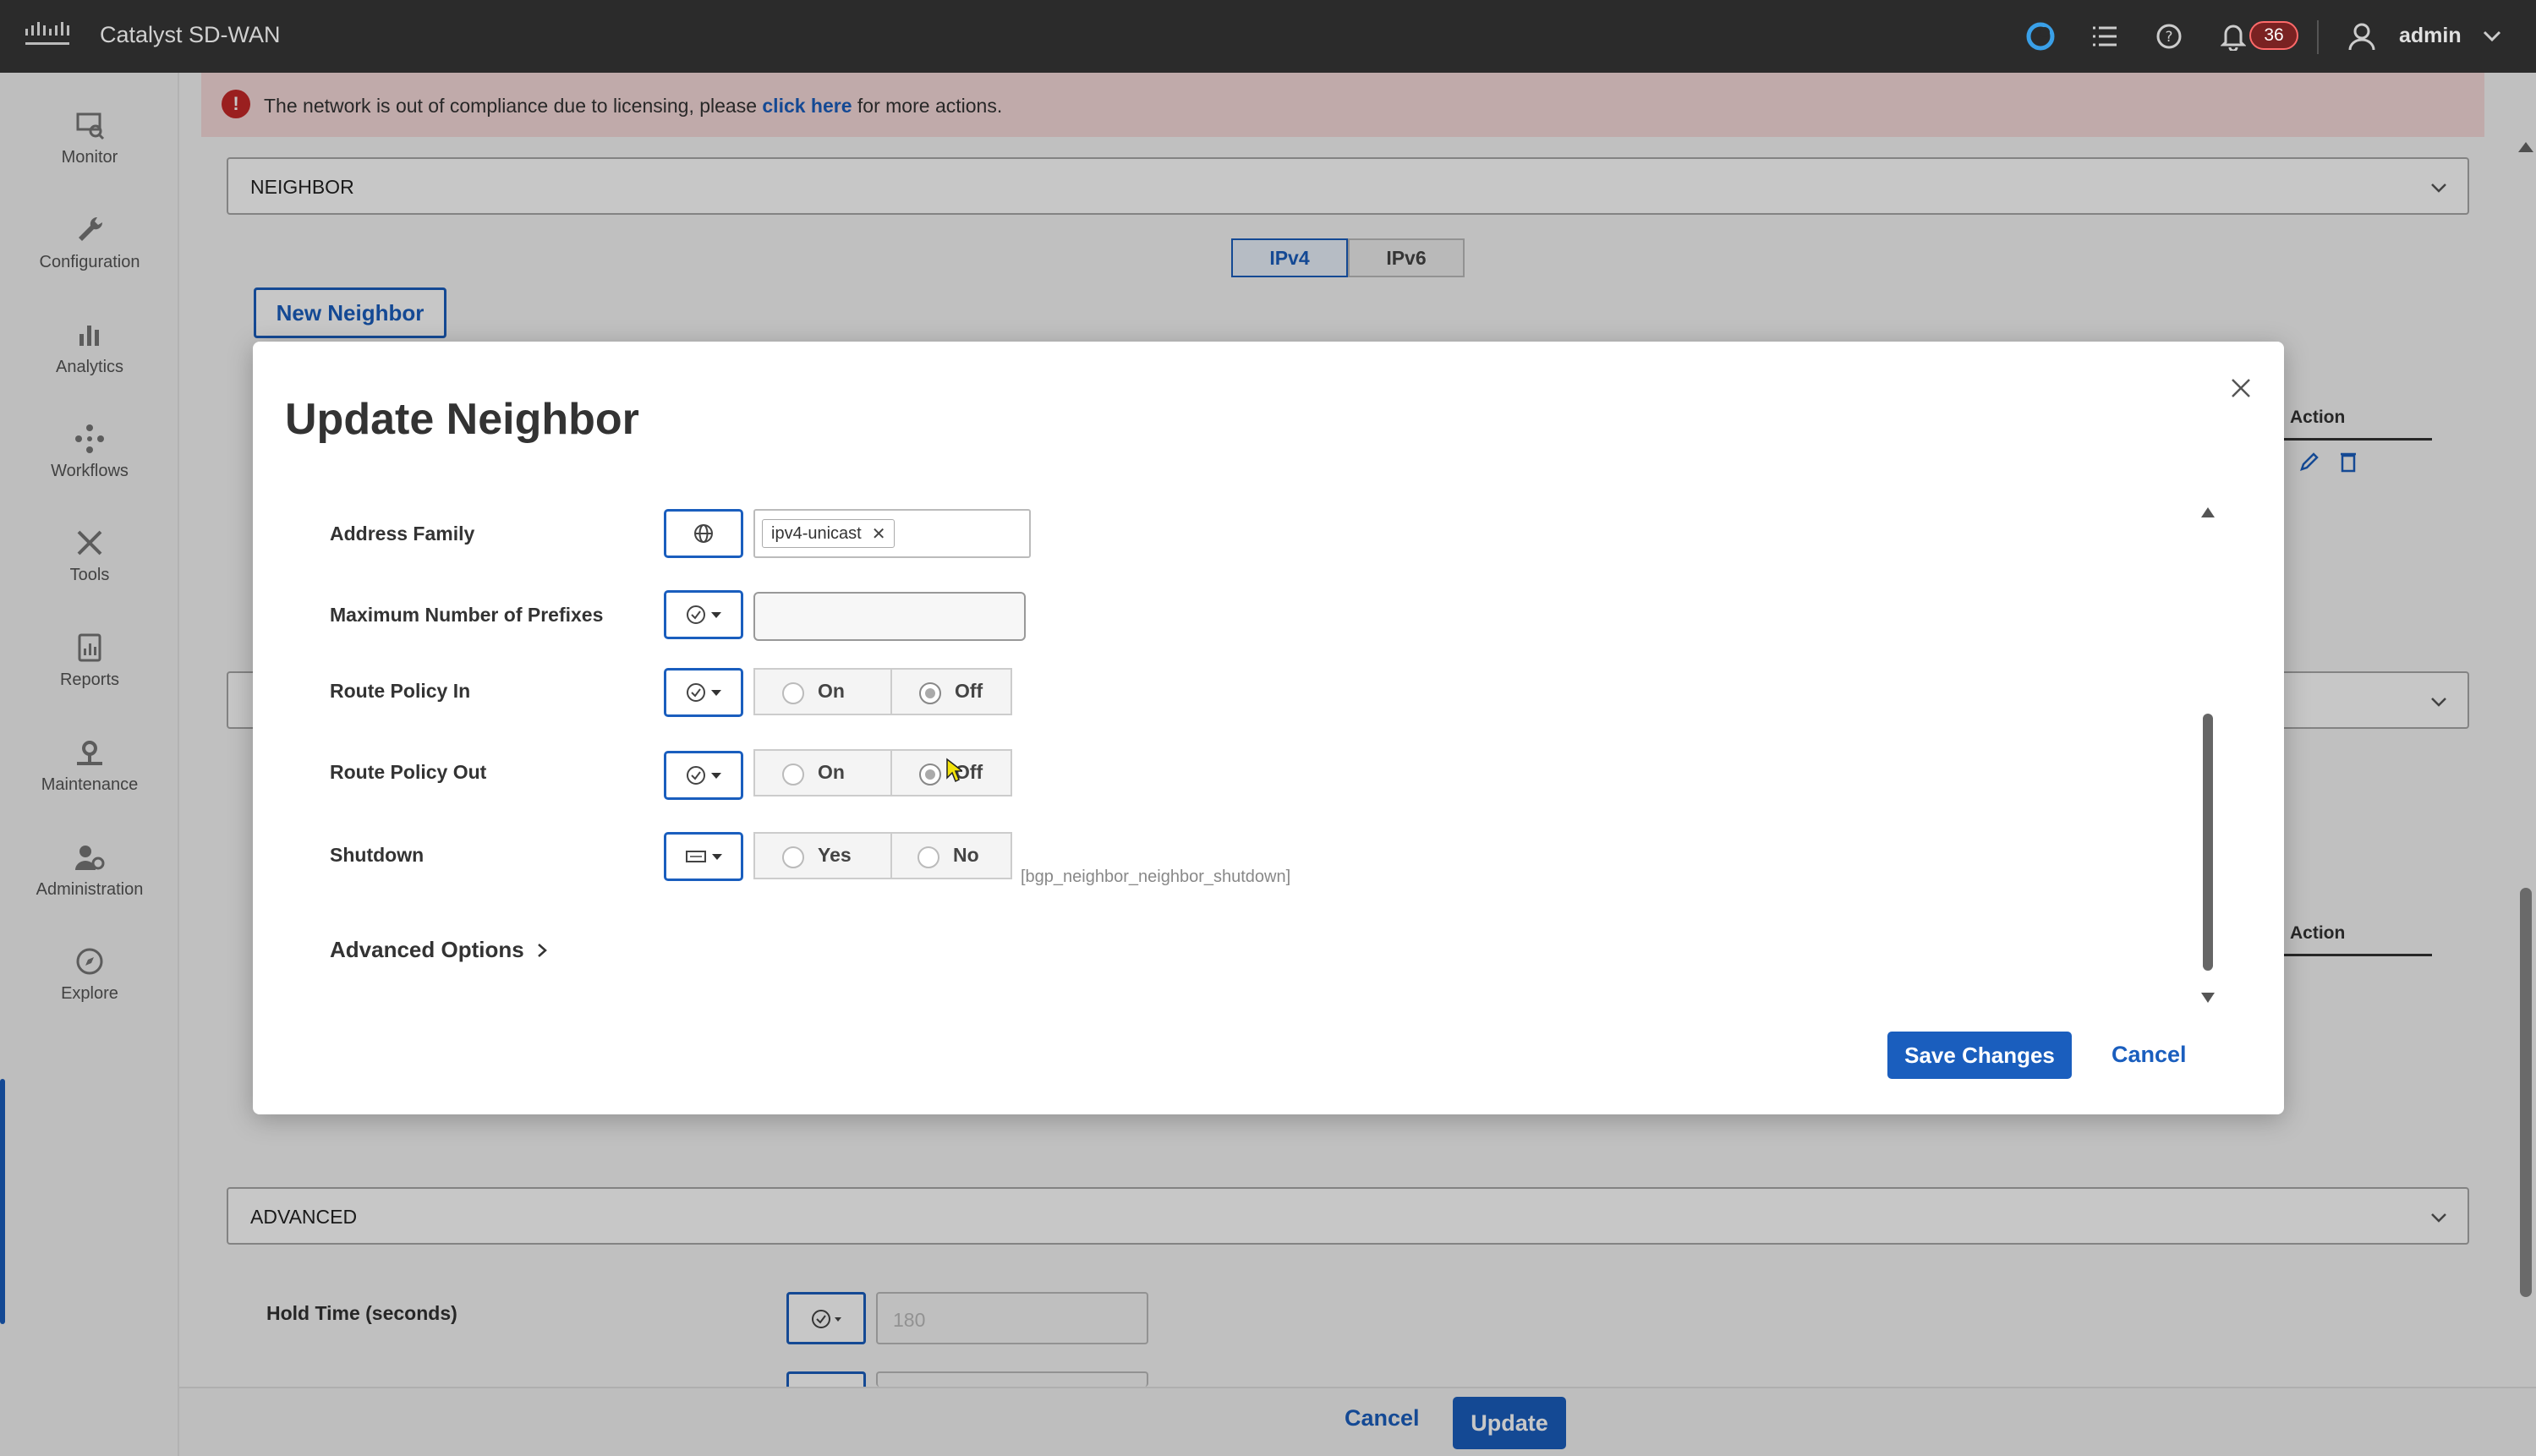 The image size is (2536, 1456). What do you see at coordinates (2149, 1055) in the screenshot?
I see `dialog-cancel-button: Cancel` at bounding box center [2149, 1055].